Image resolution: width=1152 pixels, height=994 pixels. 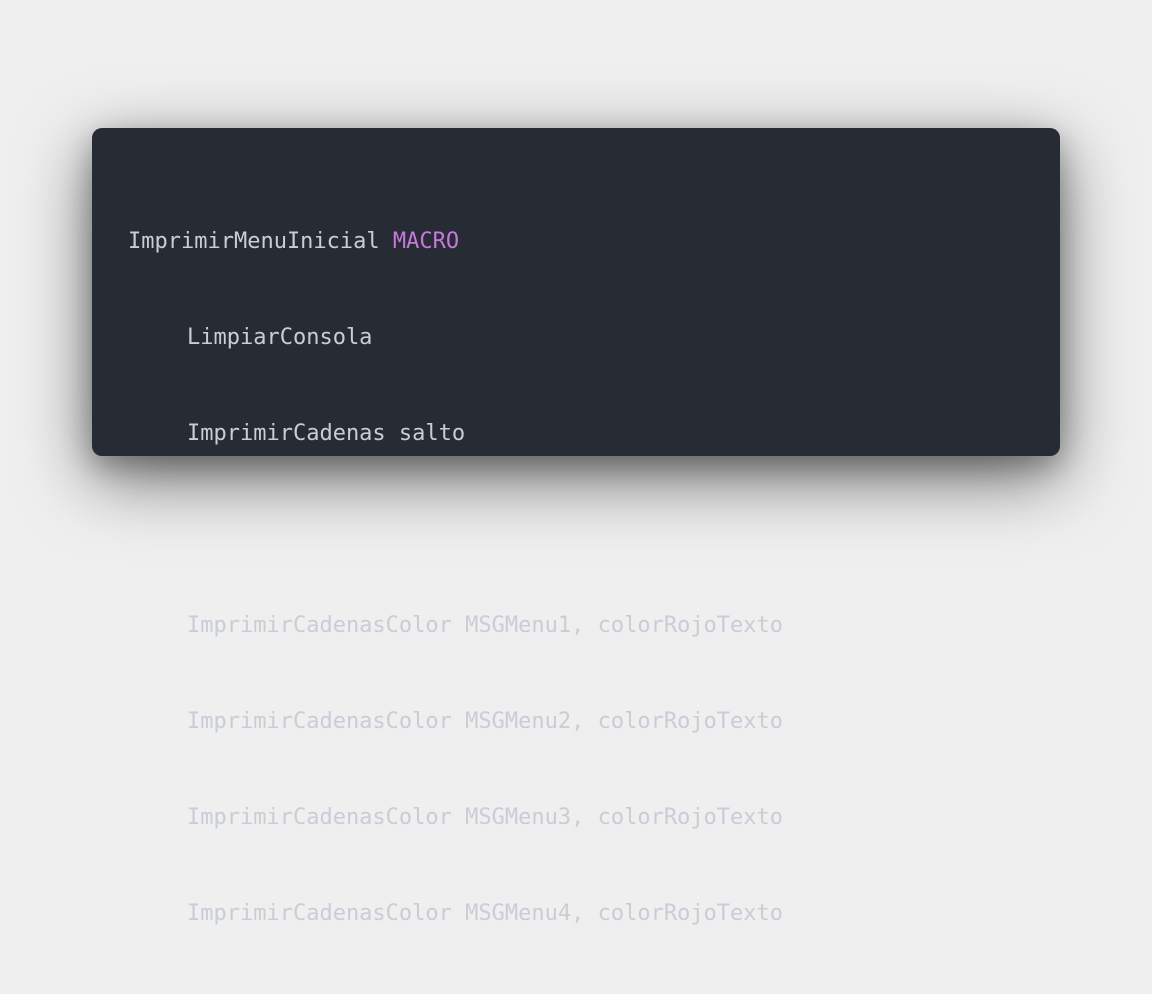 What do you see at coordinates (326, 433) in the screenshot?
I see `code-line-3: ImprimirCadenas salto` at bounding box center [326, 433].